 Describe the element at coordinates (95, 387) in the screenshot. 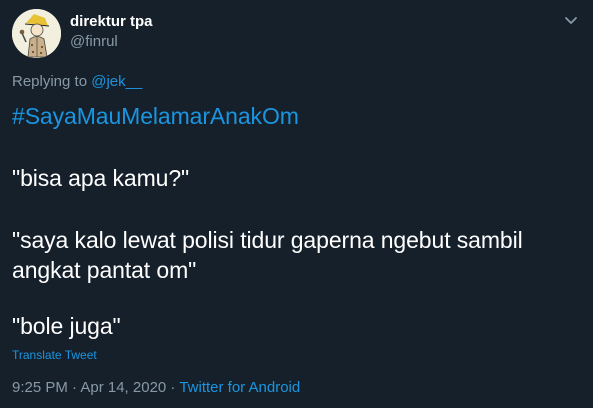

I see `timestamp: 9:25 PM · Apr 14, 2020 ·` at that location.